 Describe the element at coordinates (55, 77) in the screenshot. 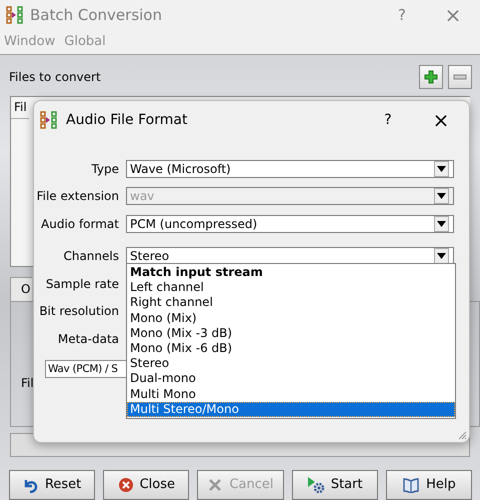

I see `section-label: Files to convert` at that location.